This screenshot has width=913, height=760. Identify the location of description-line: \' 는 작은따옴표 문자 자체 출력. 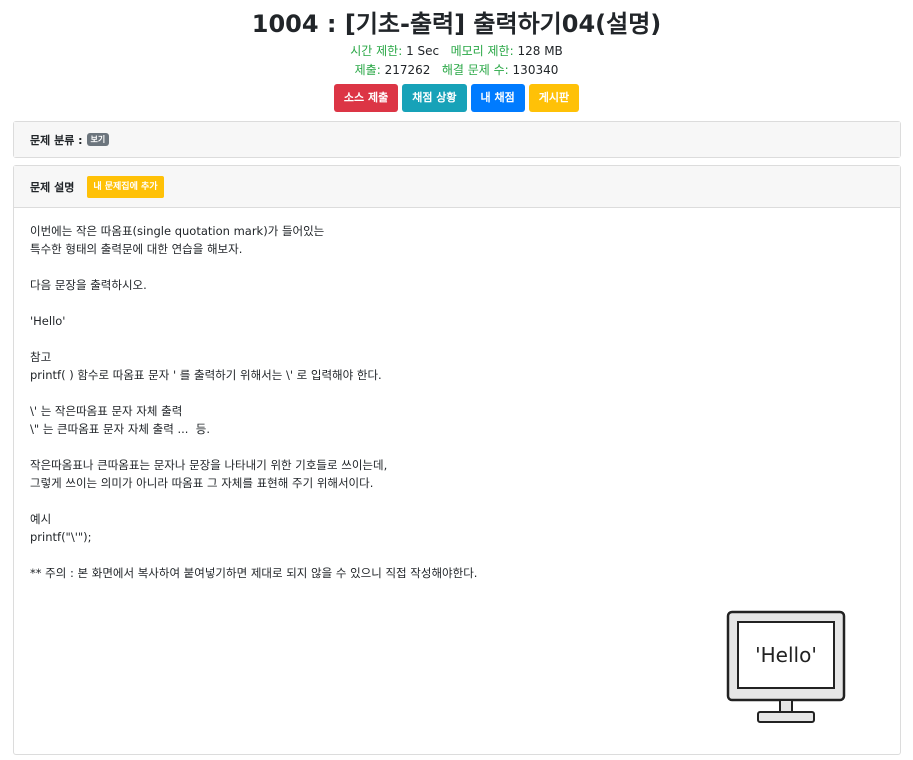
(106, 411).